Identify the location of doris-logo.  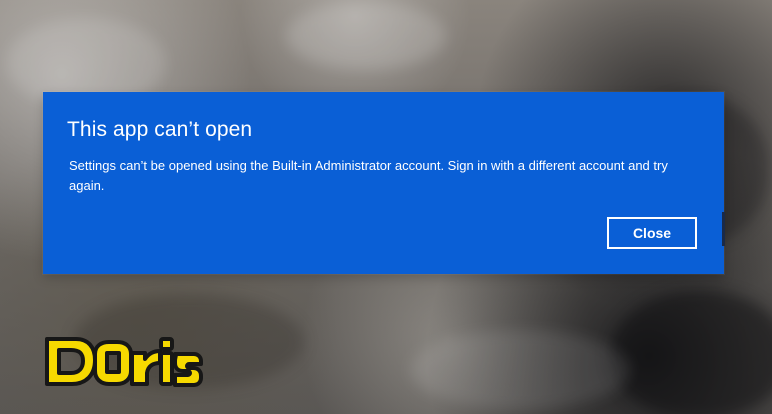
(123, 362).